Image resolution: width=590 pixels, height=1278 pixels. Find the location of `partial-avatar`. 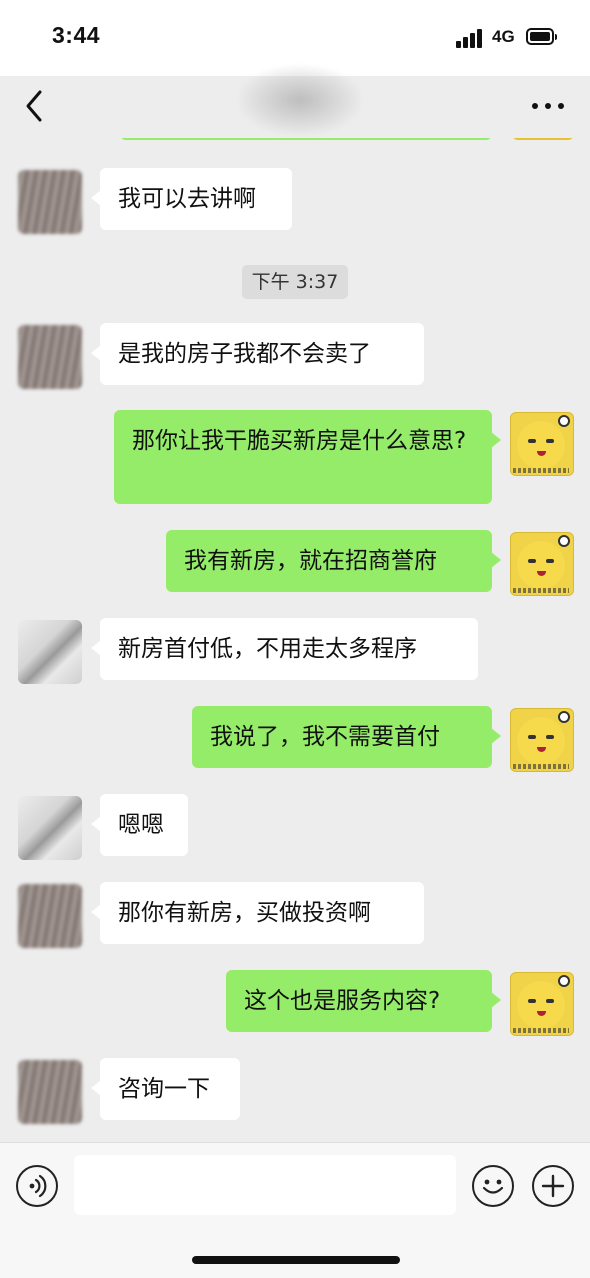

partial-avatar is located at coordinates (543, 139).